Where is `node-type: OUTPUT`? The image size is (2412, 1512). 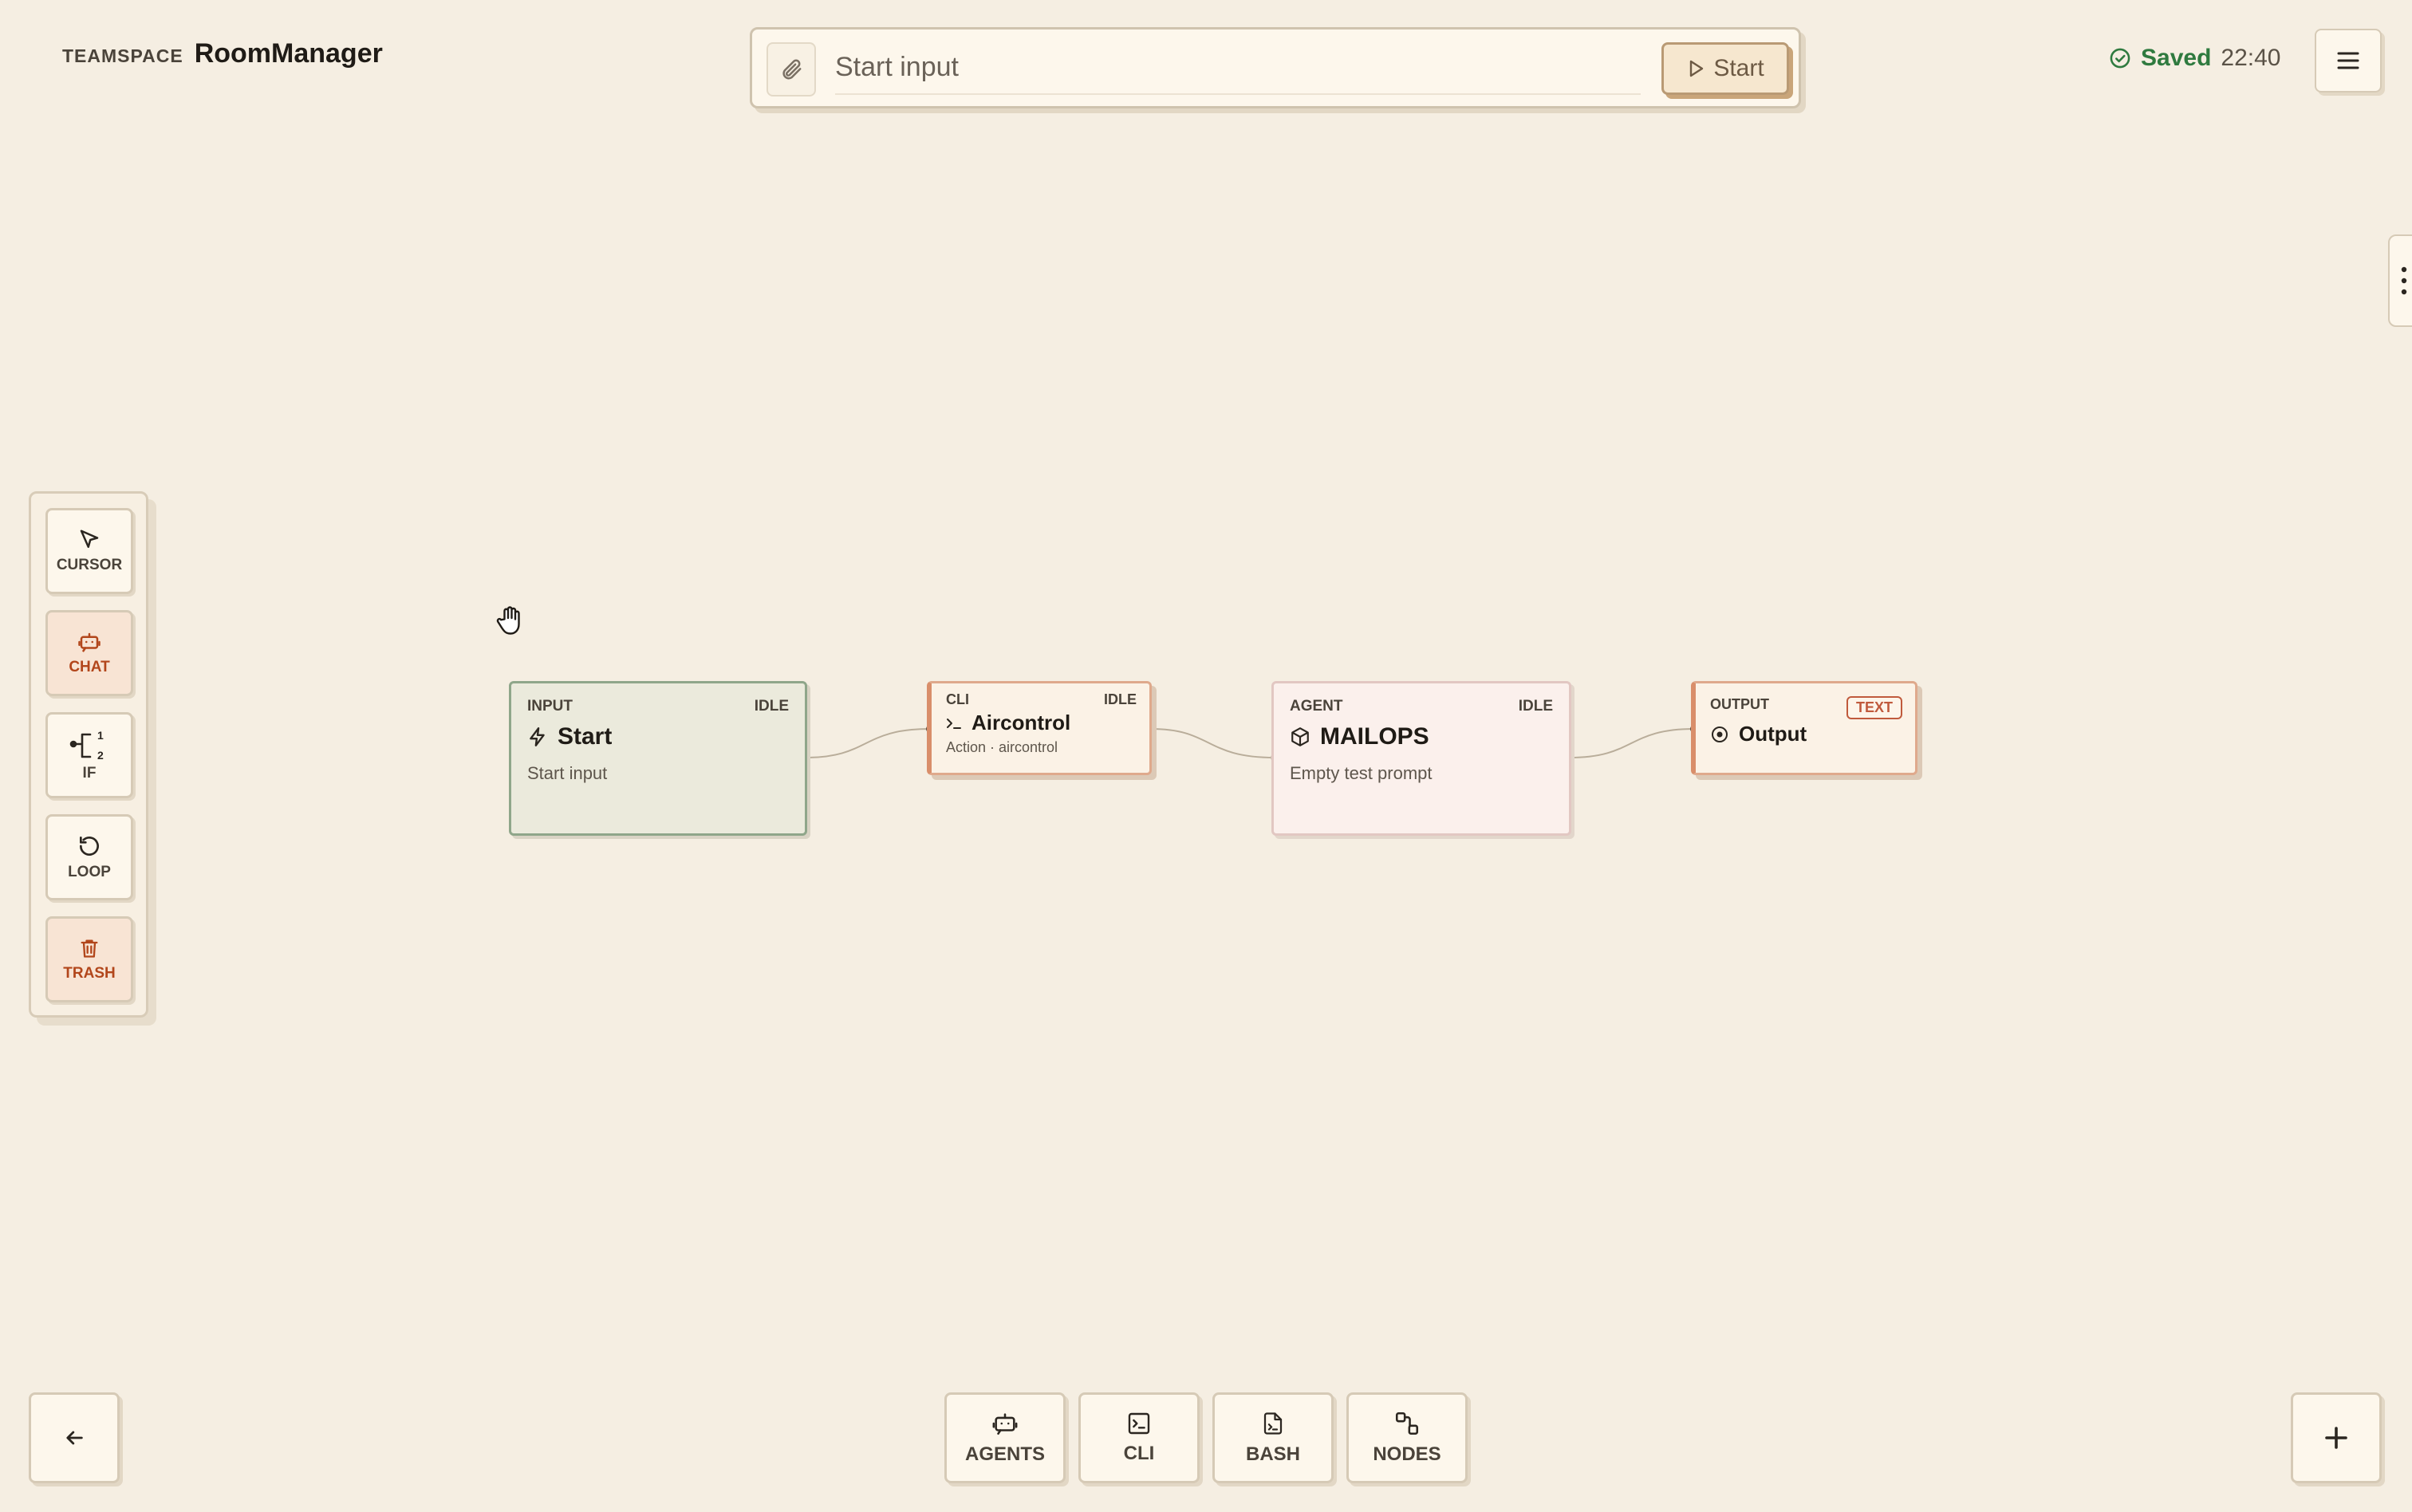 node-type: OUTPUT is located at coordinates (1740, 704).